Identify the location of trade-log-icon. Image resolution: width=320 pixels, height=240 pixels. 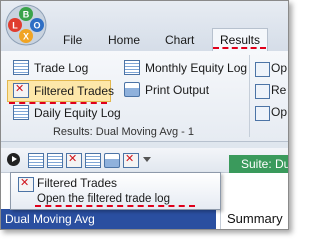
(21, 67).